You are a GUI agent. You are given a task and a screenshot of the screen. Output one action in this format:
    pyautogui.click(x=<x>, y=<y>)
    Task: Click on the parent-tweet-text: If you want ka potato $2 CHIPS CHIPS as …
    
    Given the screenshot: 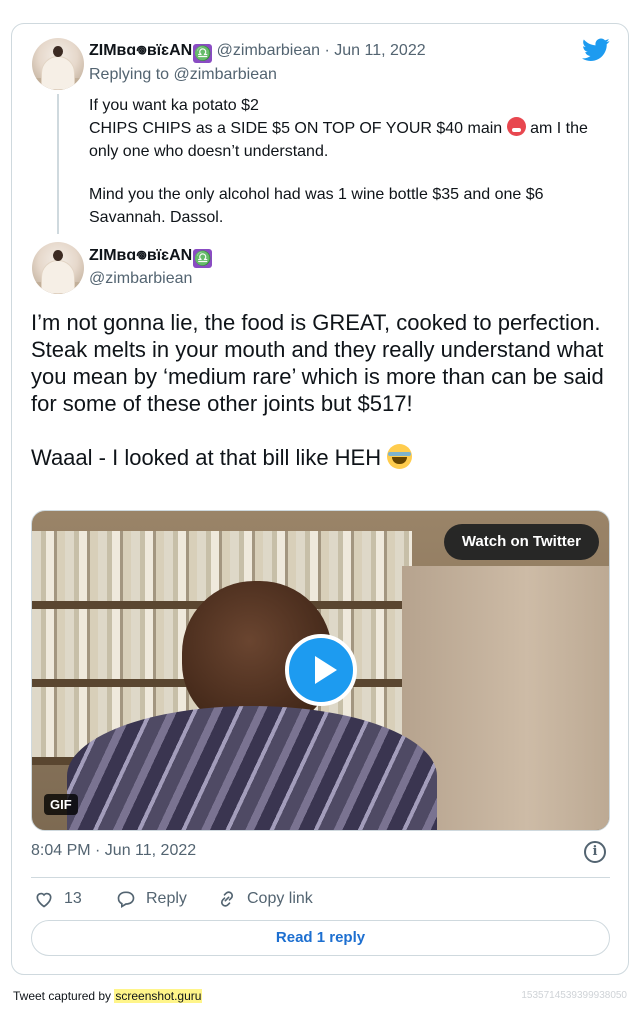 What is the action you would take?
    pyautogui.click(x=349, y=161)
    